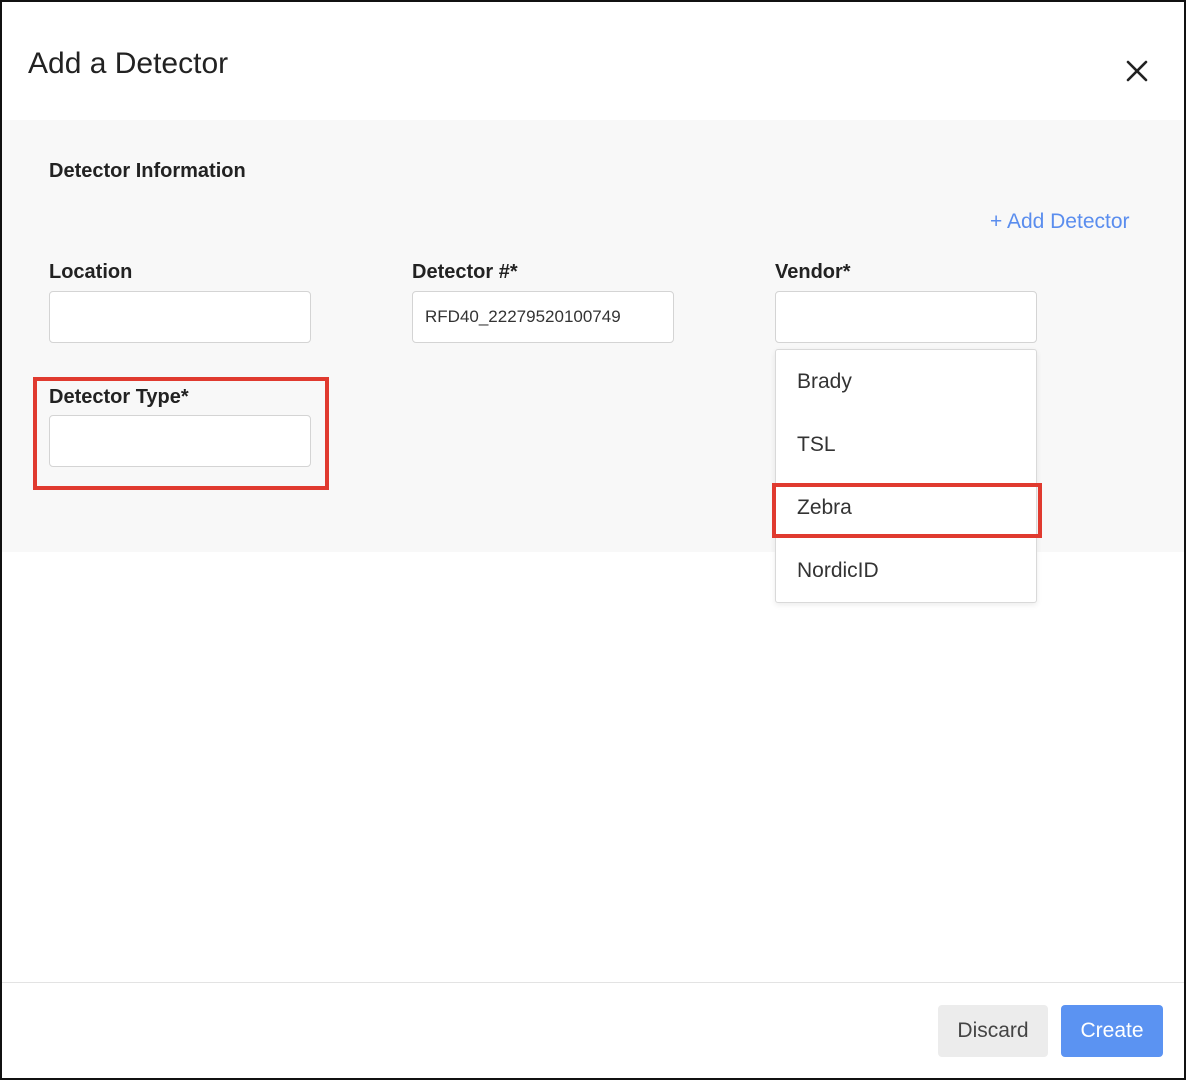 The width and height of the screenshot is (1186, 1080). Describe the element at coordinates (91, 272) in the screenshot. I see `location-label: Location` at that location.